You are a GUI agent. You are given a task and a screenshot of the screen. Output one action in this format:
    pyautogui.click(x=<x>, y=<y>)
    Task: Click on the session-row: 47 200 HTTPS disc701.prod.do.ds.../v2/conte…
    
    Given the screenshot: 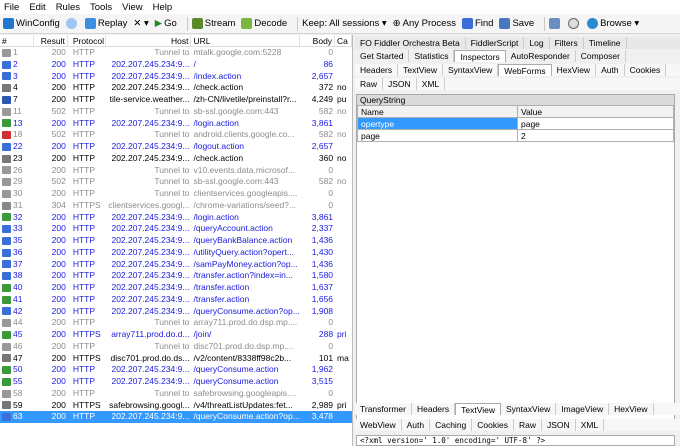 What is the action you would take?
    pyautogui.click(x=176, y=359)
    